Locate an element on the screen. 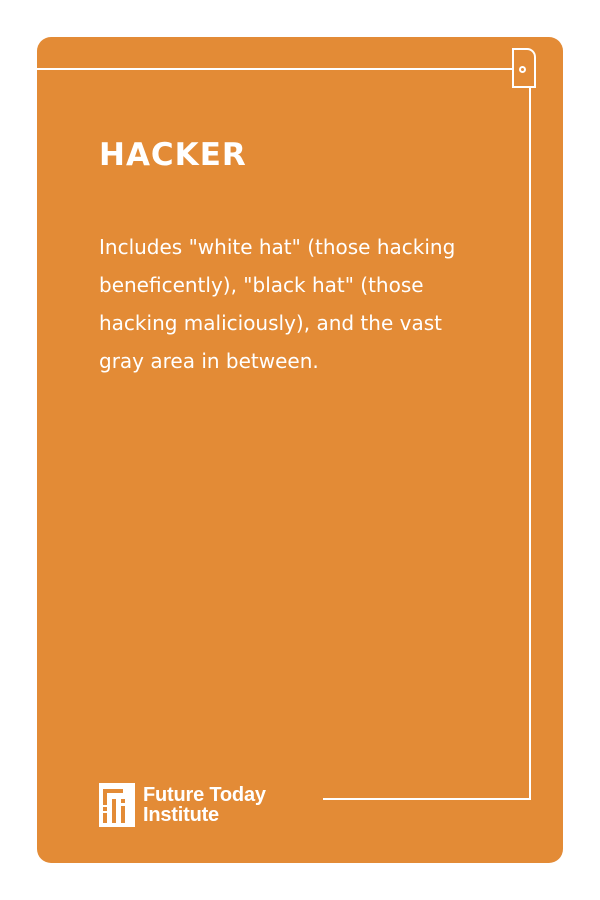  corner-ornament is located at coordinates (524, 68).